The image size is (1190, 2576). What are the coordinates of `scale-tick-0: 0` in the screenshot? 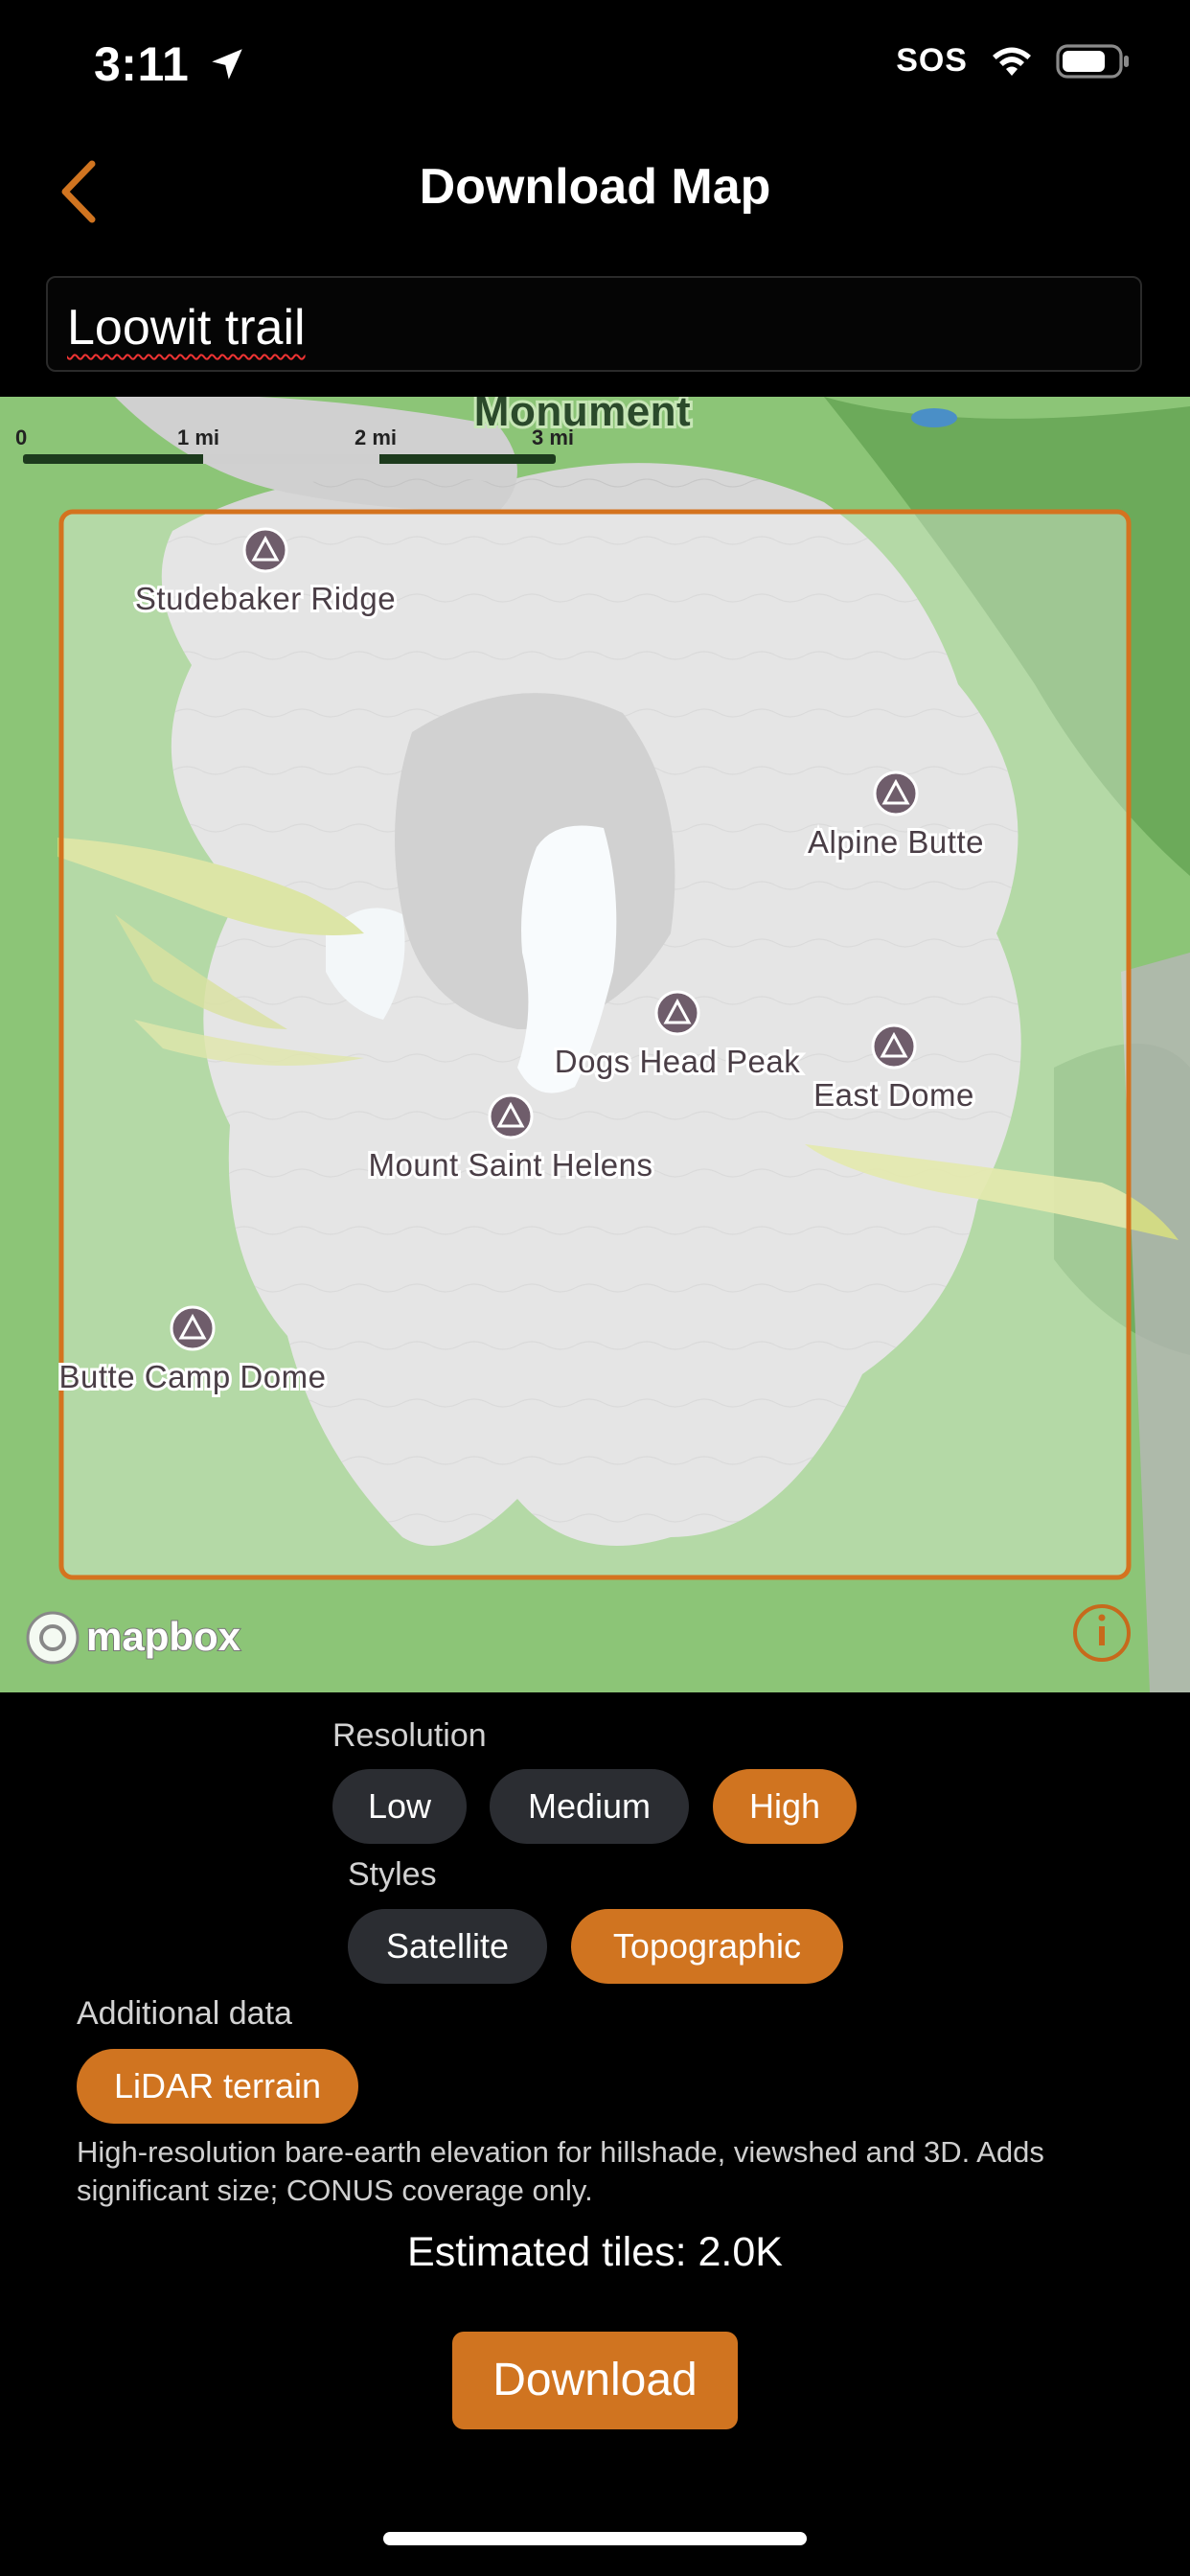 It's located at (21, 437).